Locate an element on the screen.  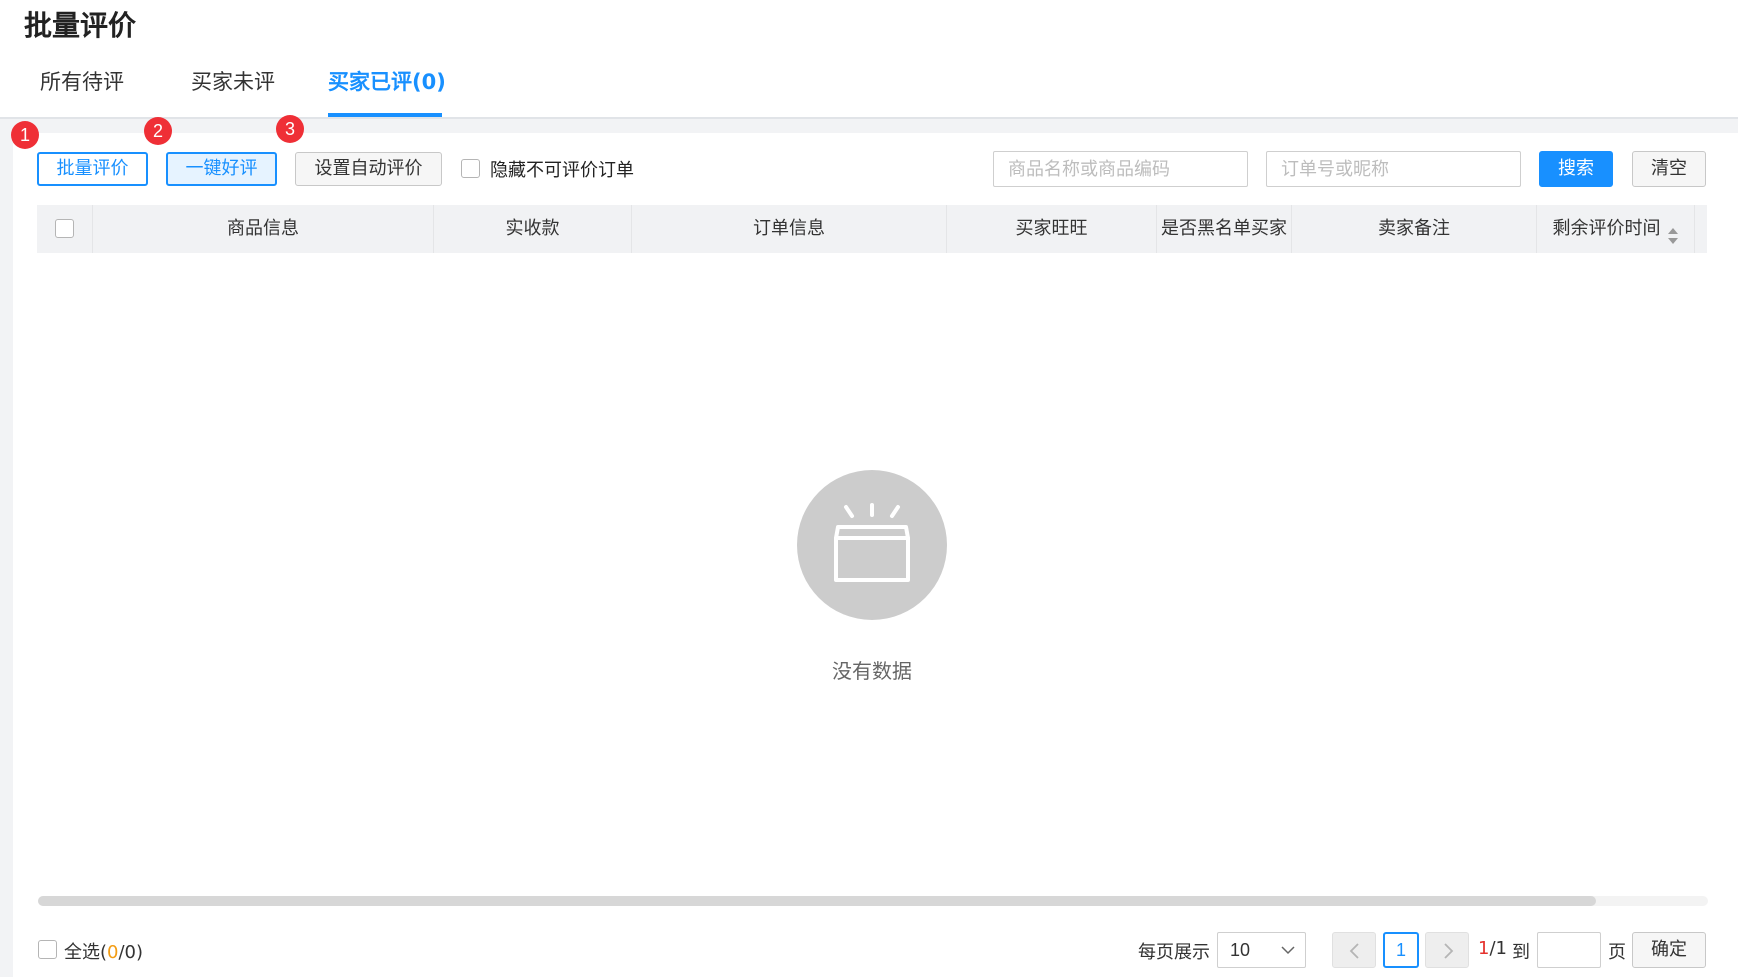
column-header-amount-received: 实收款 is located at coordinates (533, 229).